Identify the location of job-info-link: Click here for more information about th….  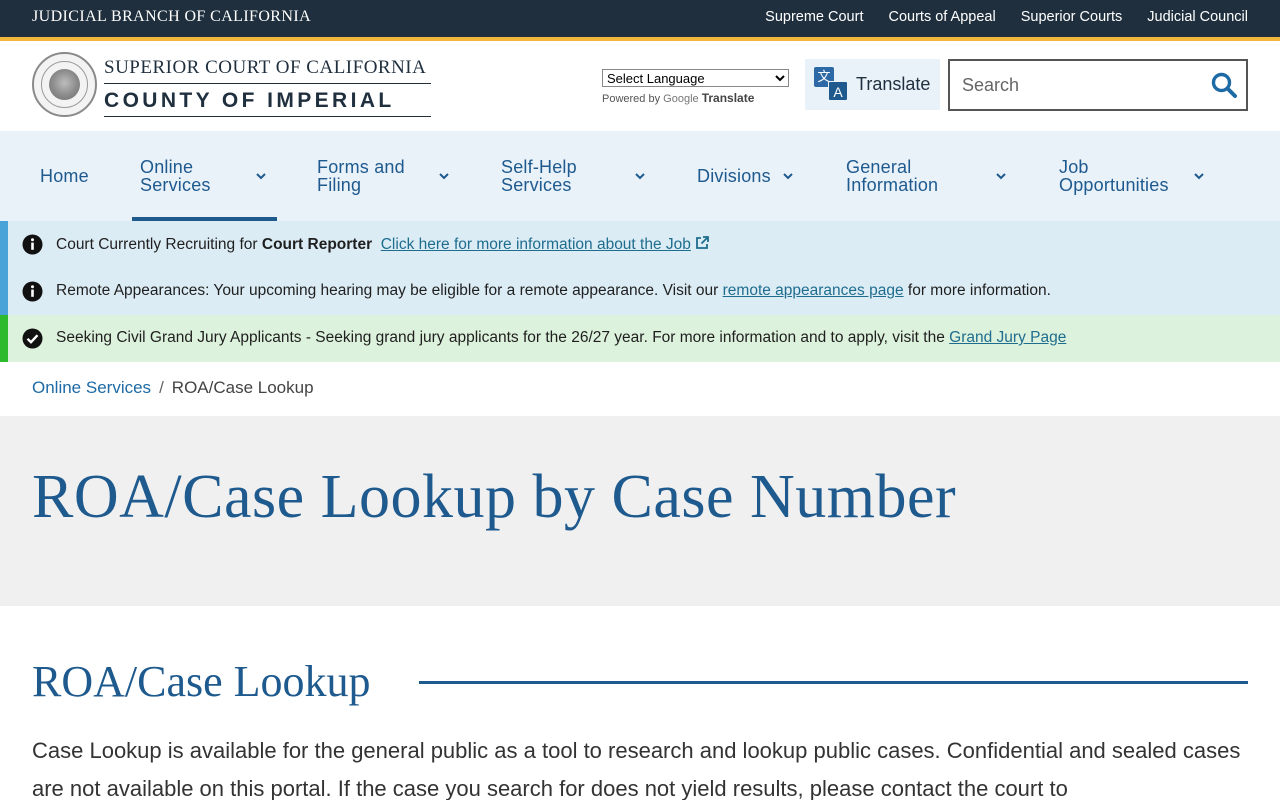
(545, 244).